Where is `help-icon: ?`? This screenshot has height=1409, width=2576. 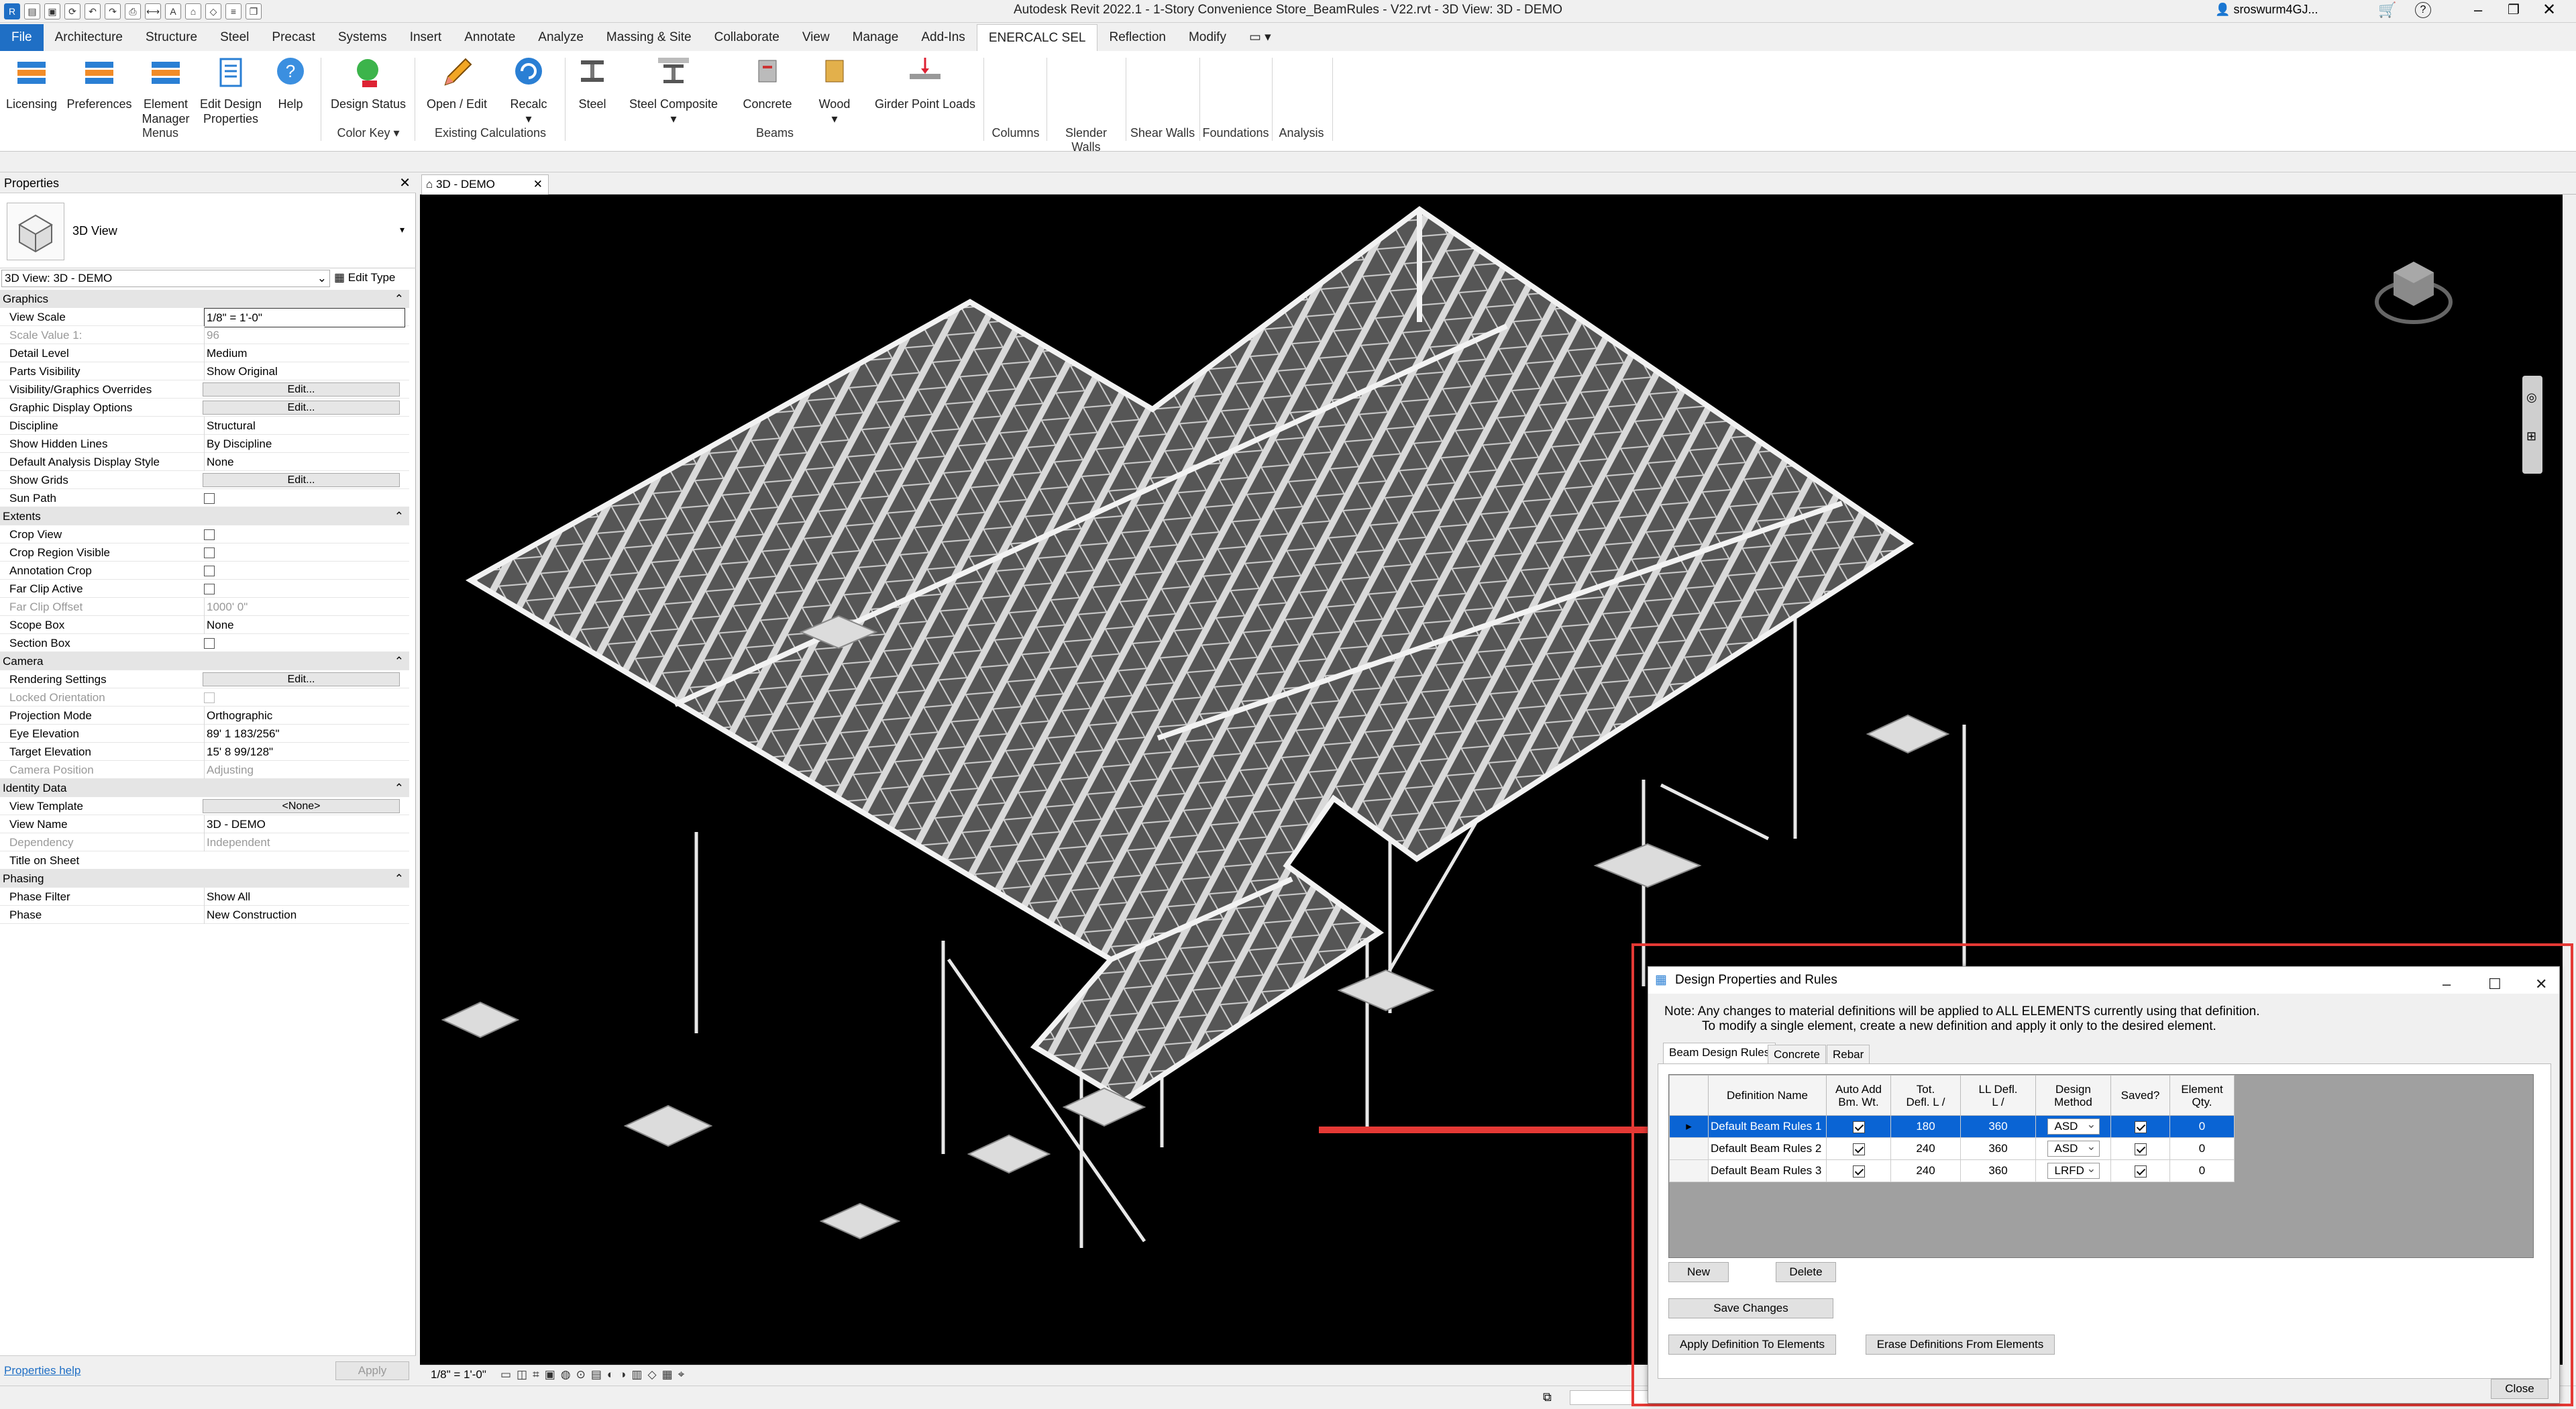
help-icon: ? is located at coordinates (2423, 10).